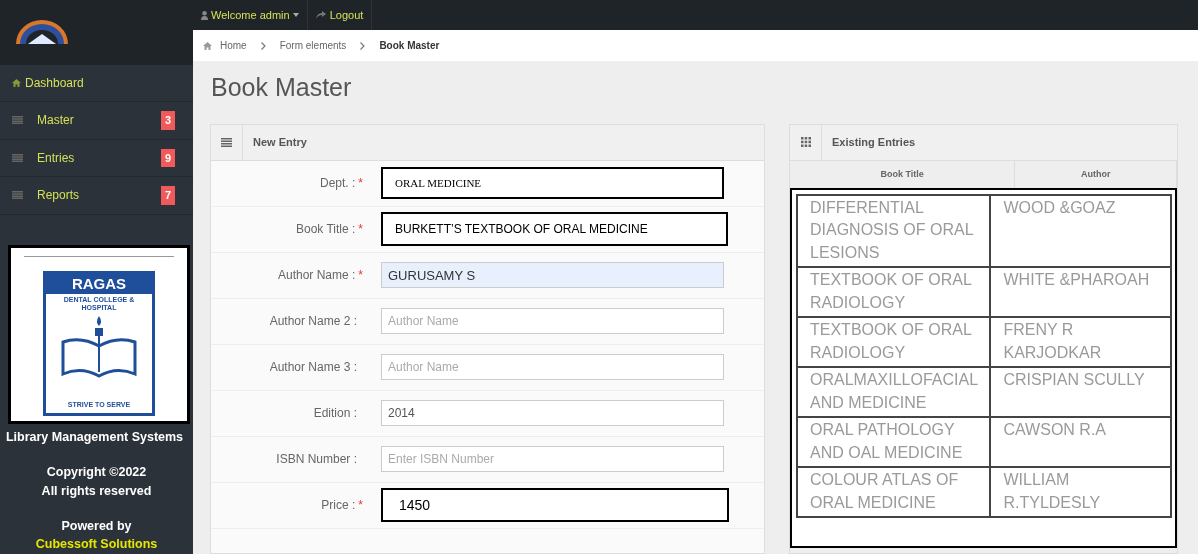 This screenshot has height=554, width=1198. What do you see at coordinates (313, 368) in the screenshot?
I see `field-label: Author Name 3 :` at bounding box center [313, 368].